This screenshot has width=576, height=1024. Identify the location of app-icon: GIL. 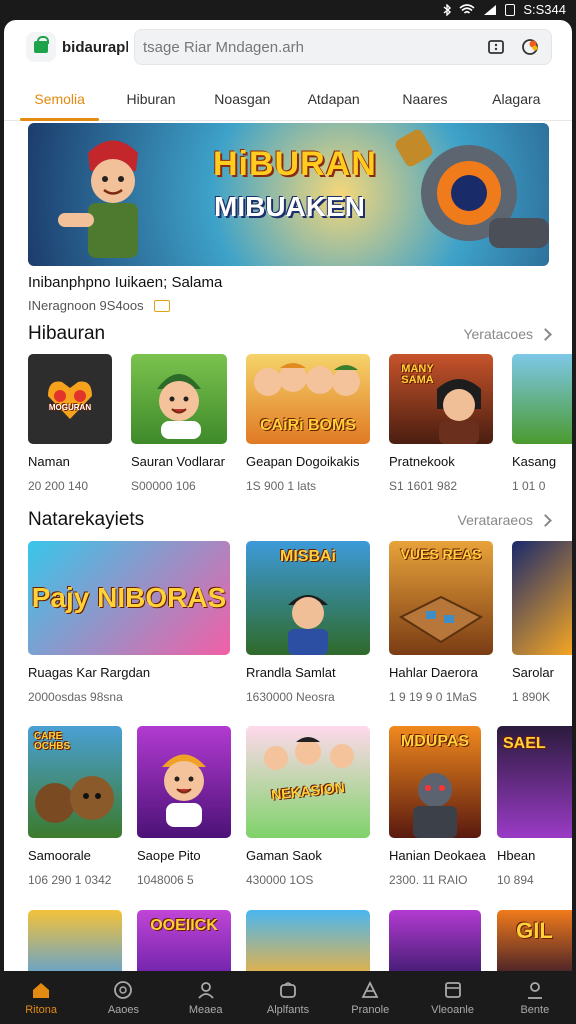
(534, 940).